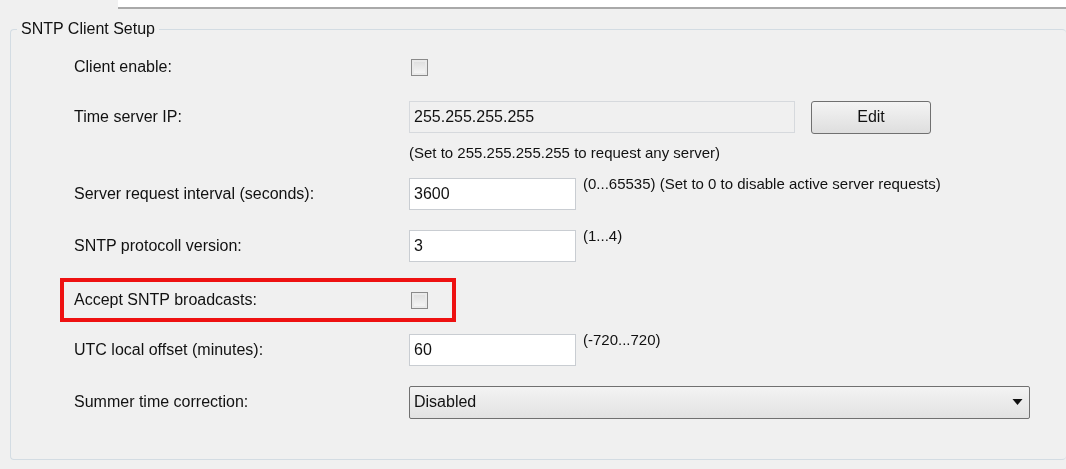 The height and width of the screenshot is (469, 1066). What do you see at coordinates (602, 117) in the screenshot?
I see `ip-field: 255.255.255.255` at bounding box center [602, 117].